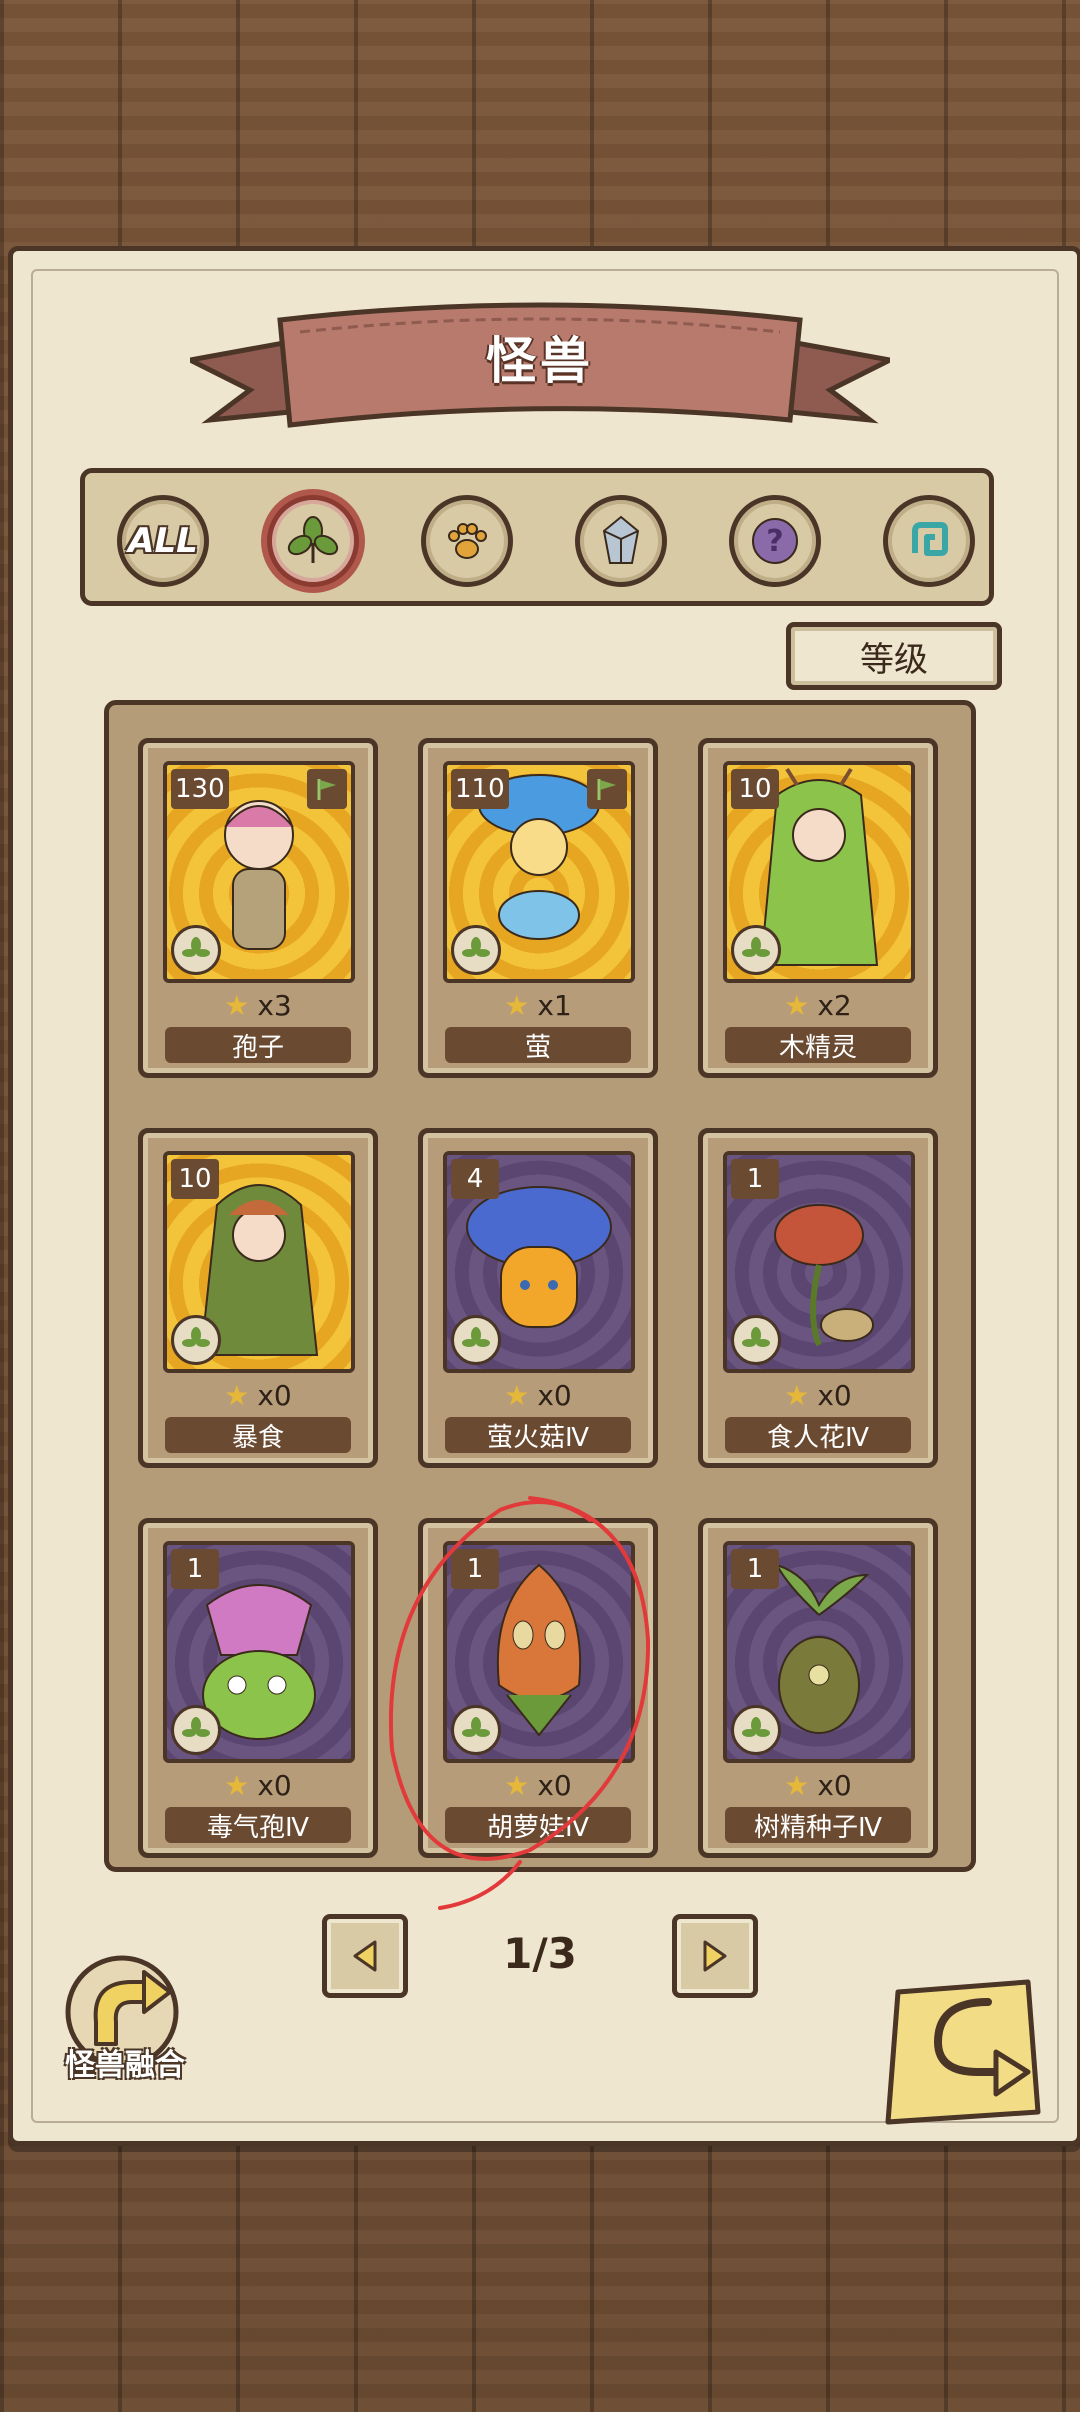 This screenshot has height=2412, width=1080. I want to click on monster-portrait: 4, so click(539, 1262).